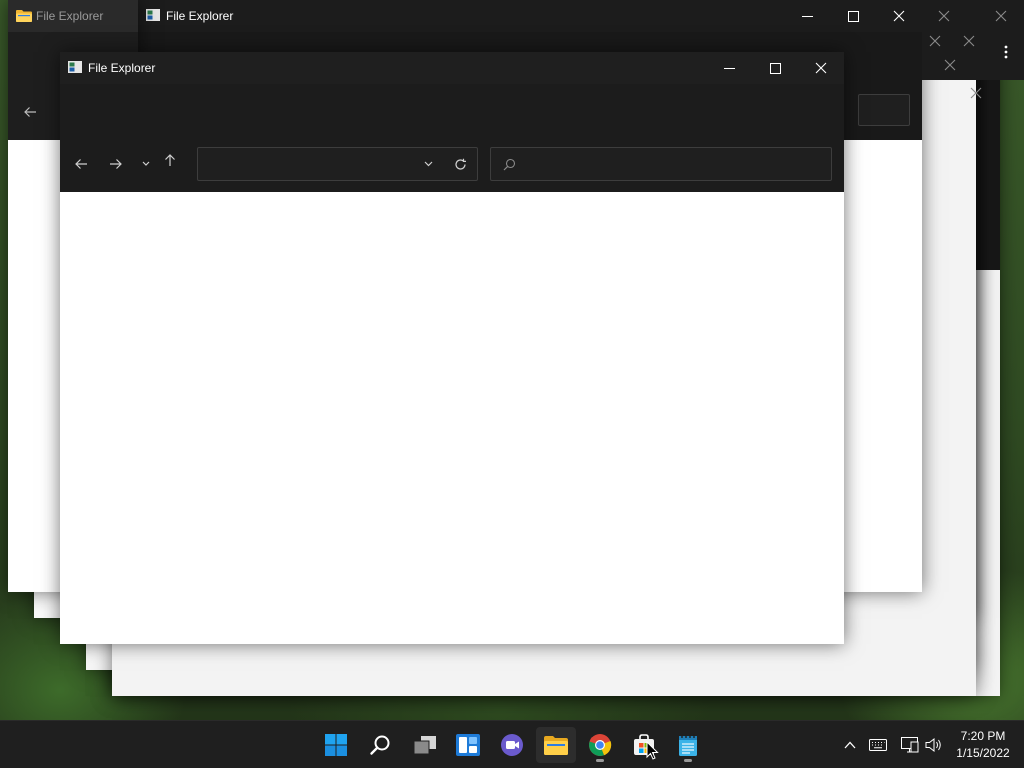  I want to click on notepad-taskbar-button, so click(688, 745).